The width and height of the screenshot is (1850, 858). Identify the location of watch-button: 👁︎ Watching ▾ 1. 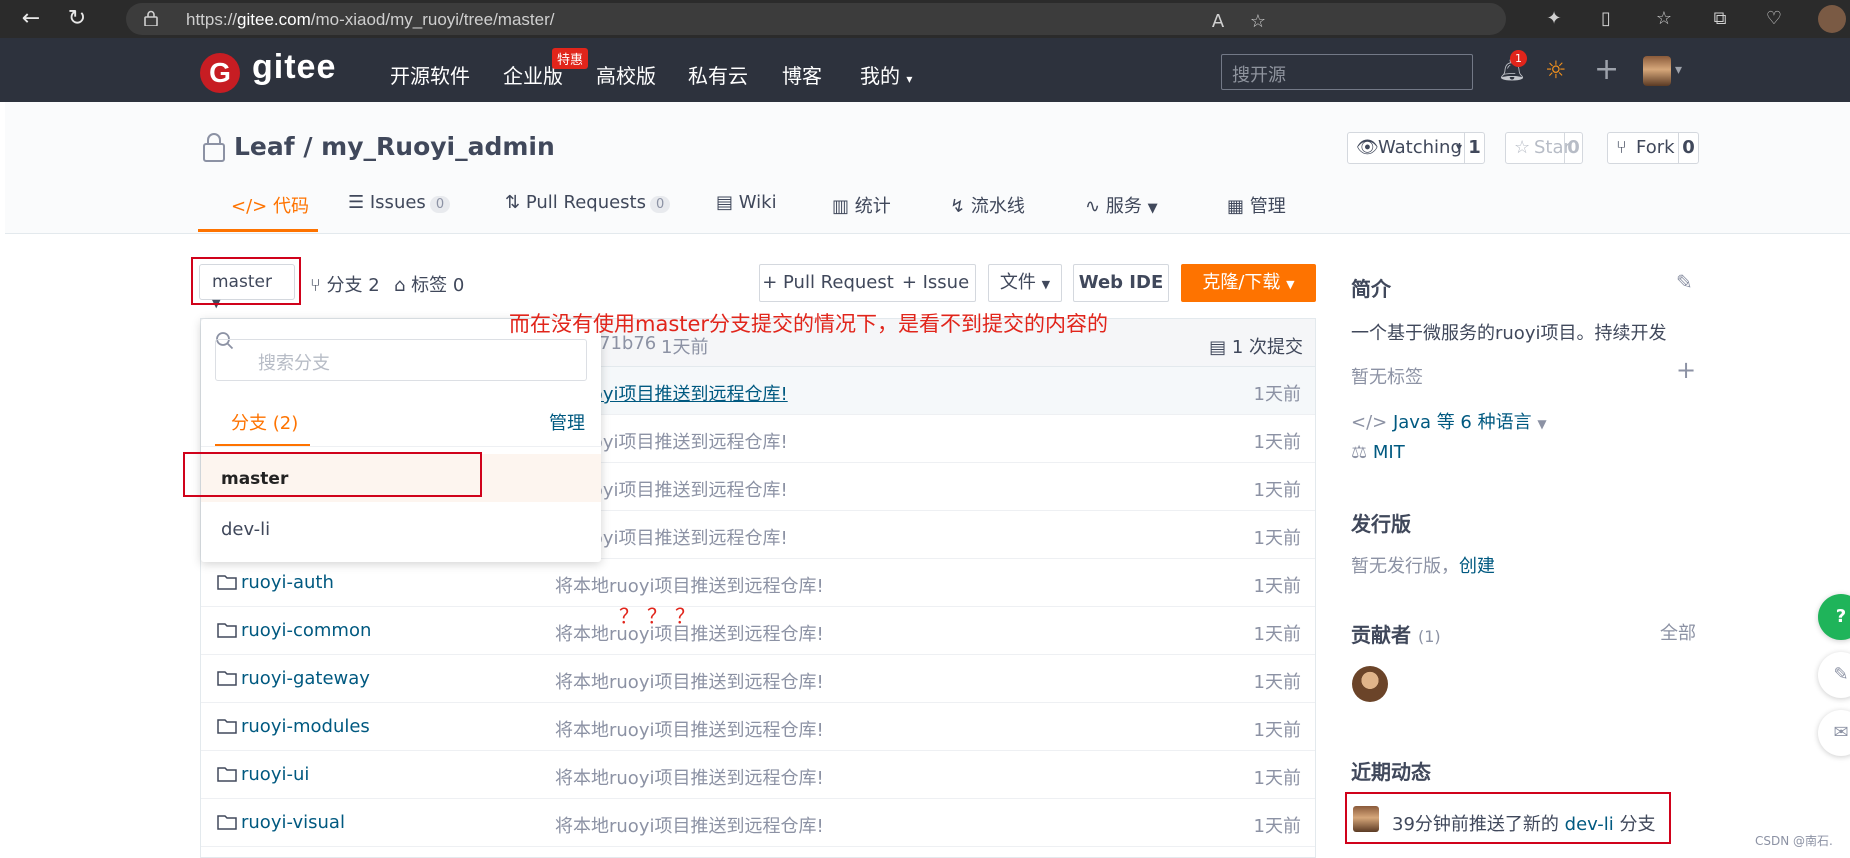
(1416, 148).